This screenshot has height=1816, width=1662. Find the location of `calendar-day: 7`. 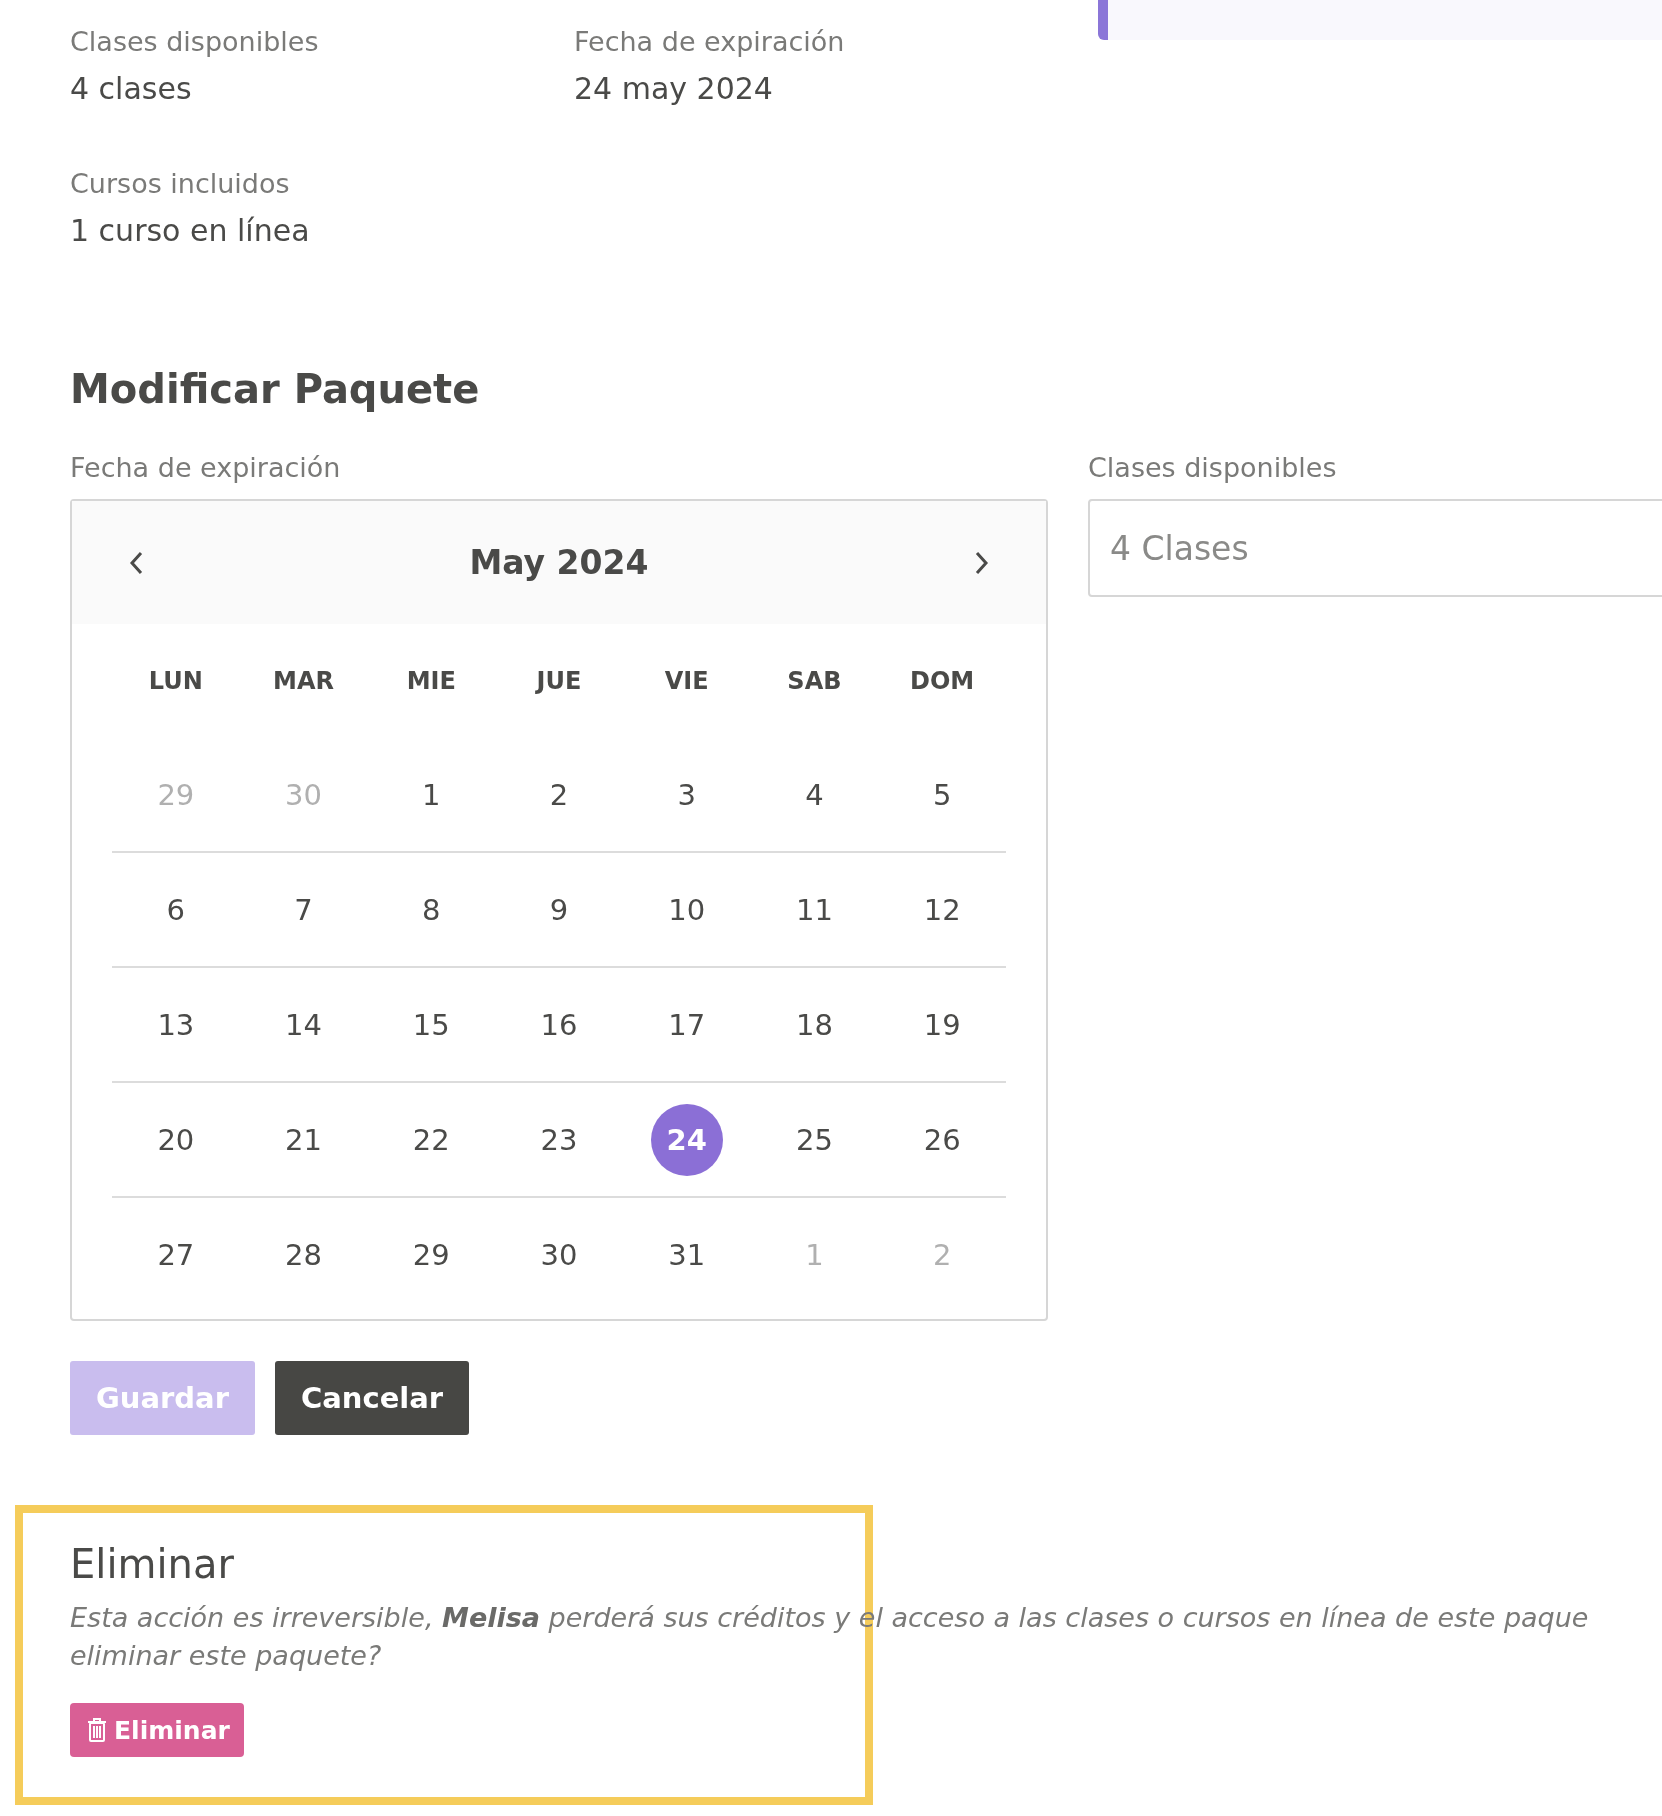

calendar-day: 7 is located at coordinates (303, 909).